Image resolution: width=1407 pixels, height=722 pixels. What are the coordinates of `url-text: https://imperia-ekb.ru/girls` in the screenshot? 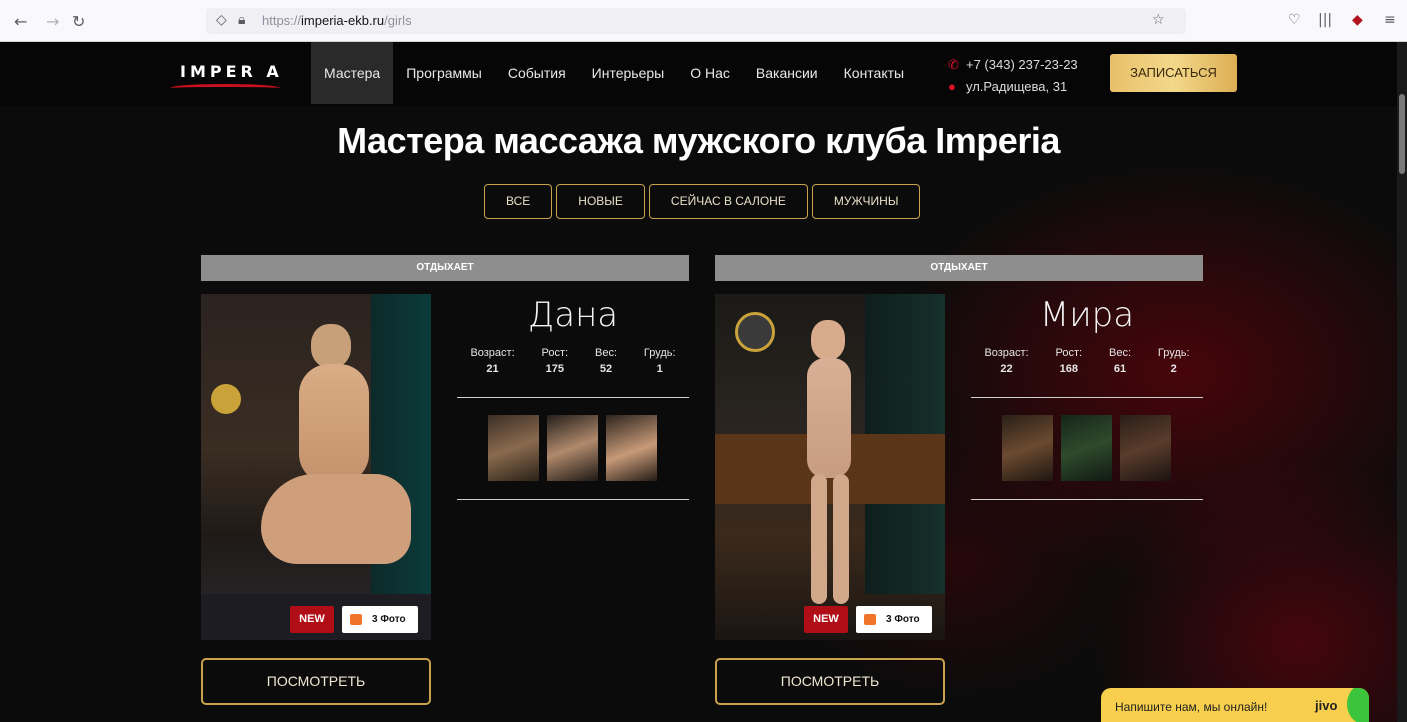 It's located at (337, 20).